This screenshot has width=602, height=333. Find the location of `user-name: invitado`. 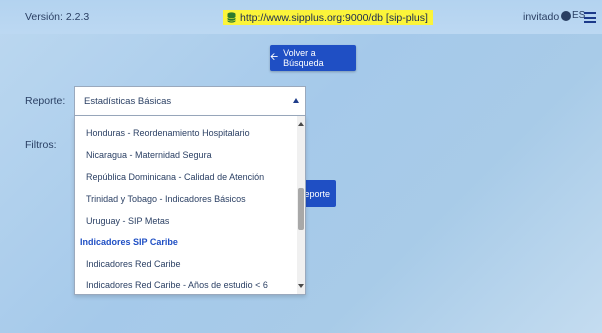

user-name: invitado is located at coordinates (541, 17).